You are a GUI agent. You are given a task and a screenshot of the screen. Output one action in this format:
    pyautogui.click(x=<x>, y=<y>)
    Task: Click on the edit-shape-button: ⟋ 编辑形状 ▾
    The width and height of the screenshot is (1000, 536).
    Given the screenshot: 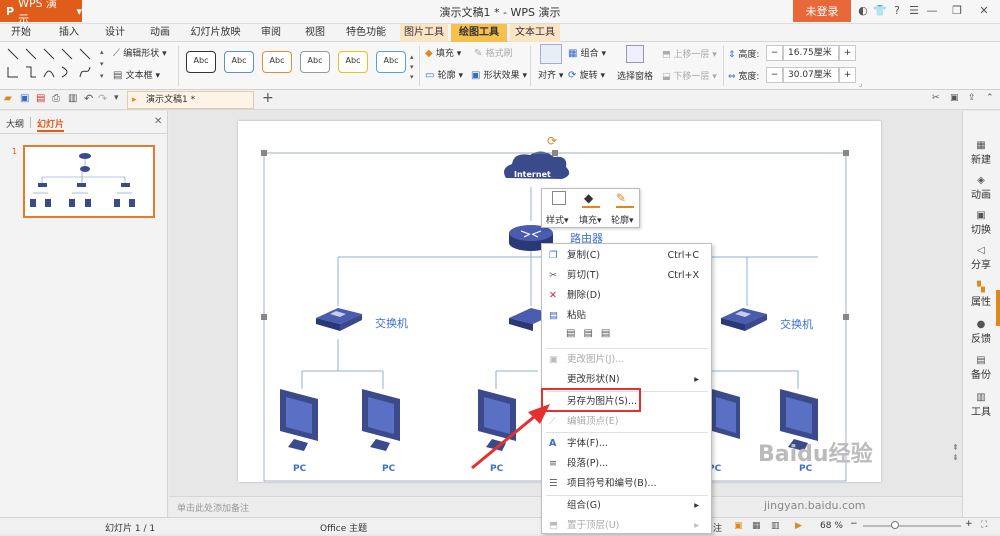 What is the action you would take?
    pyautogui.click(x=140, y=52)
    